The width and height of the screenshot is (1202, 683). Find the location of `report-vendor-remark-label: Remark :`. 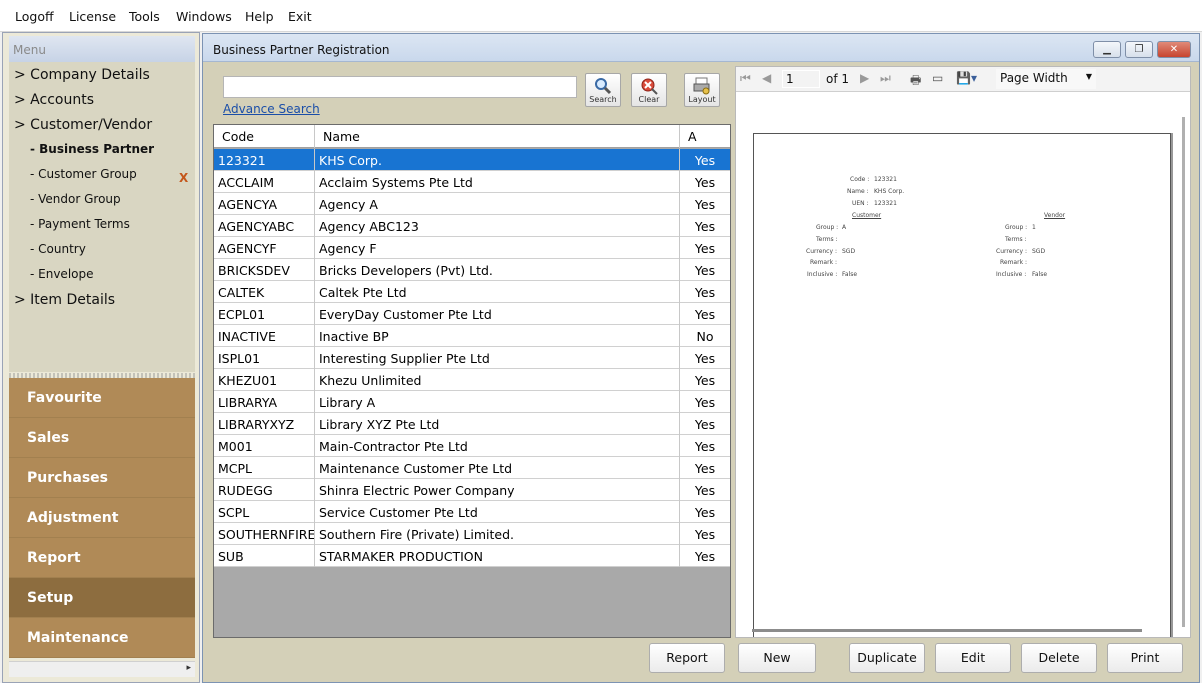

report-vendor-remark-label: Remark : is located at coordinates (1013, 262).